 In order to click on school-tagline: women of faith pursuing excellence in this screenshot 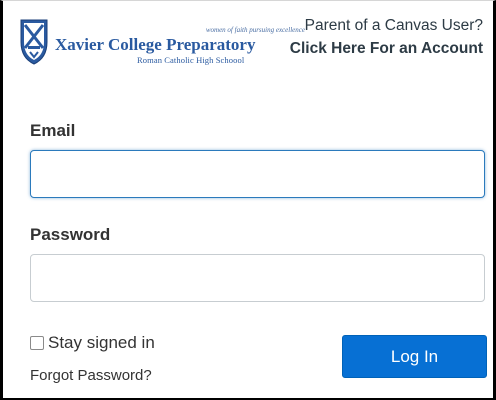, I will do `click(255, 30)`.